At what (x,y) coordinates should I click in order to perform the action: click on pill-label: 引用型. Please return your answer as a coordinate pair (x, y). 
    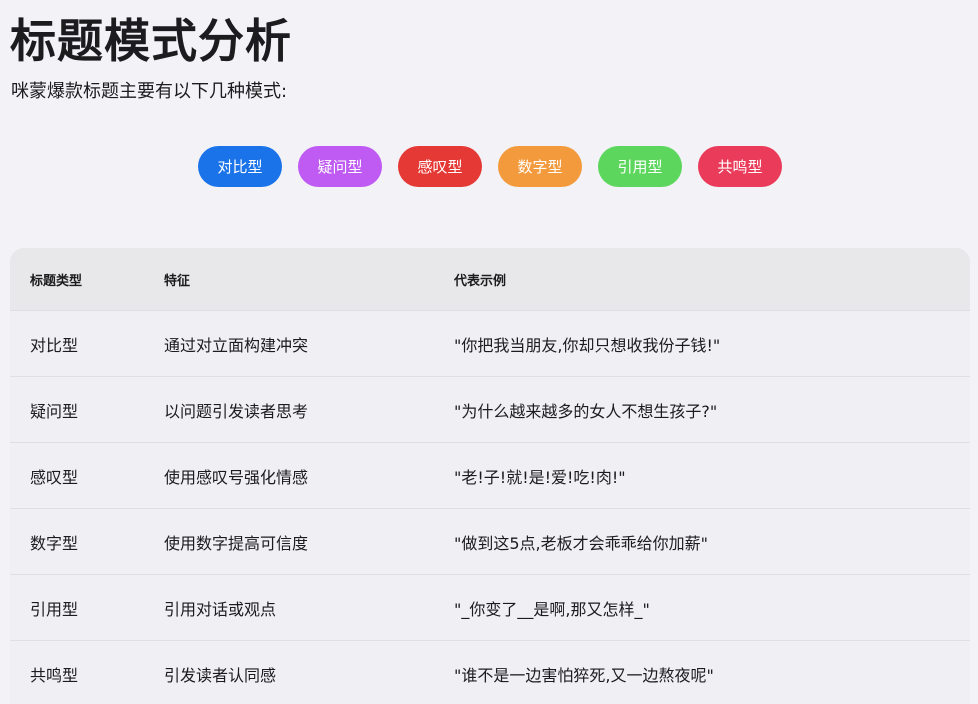
    Looking at the image, I should click on (640, 167).